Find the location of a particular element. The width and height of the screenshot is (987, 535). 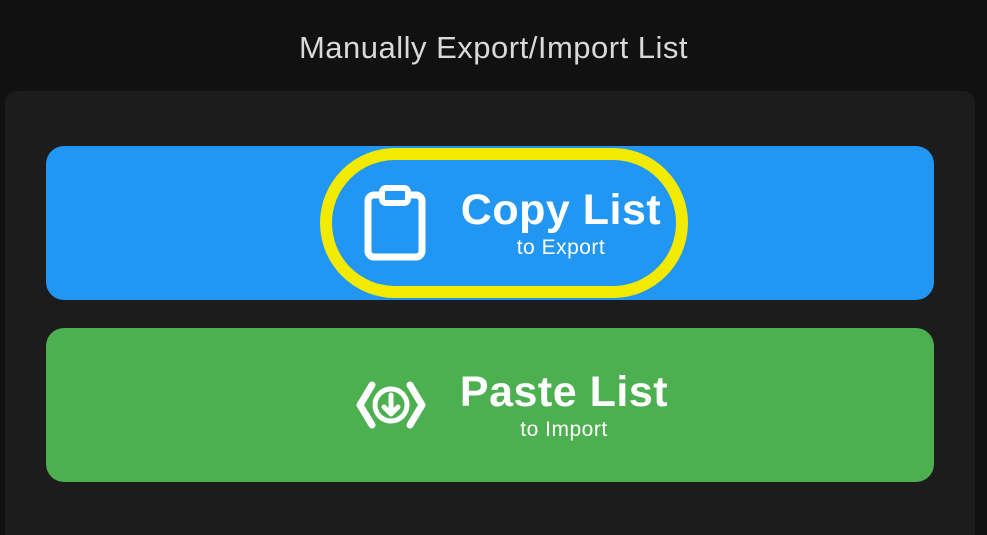

paste-list-sublabel: to Import is located at coordinates (564, 429).